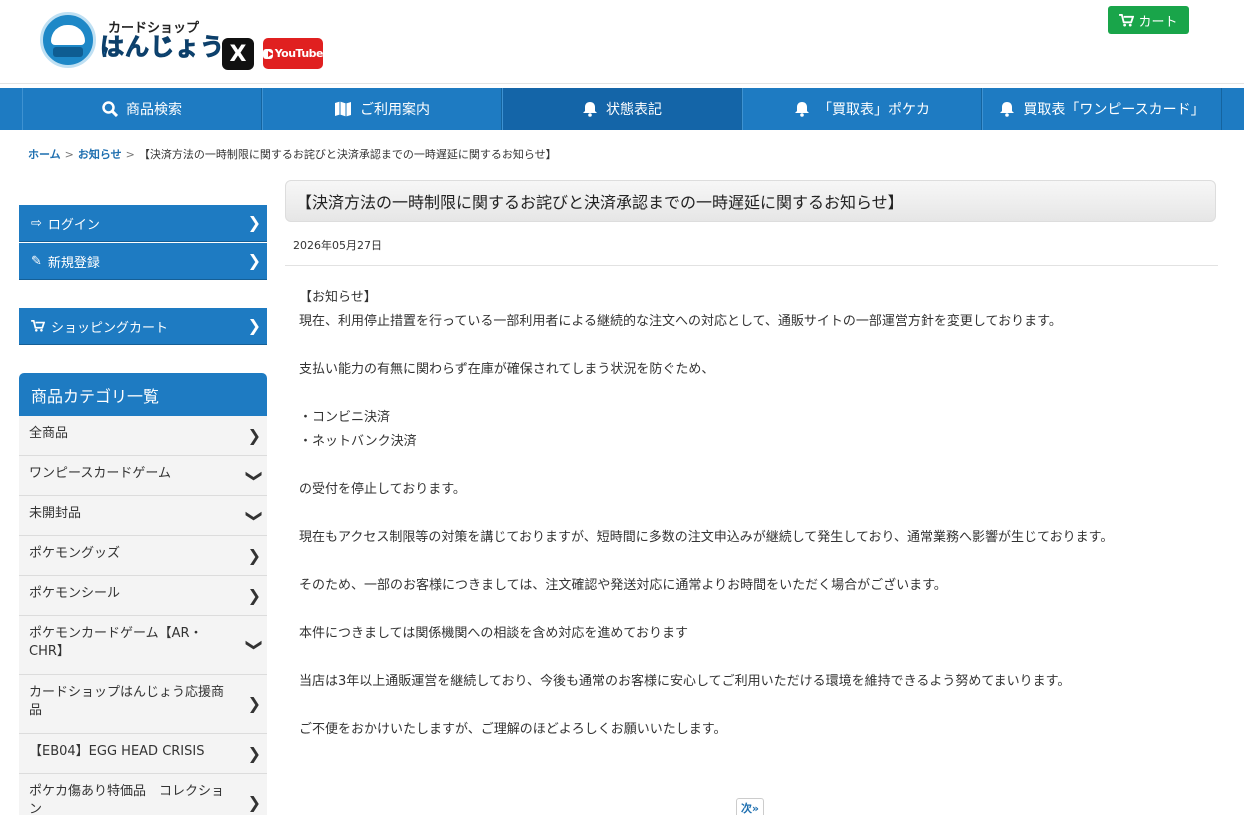  I want to click on cart-button: カート, so click(1148, 20).